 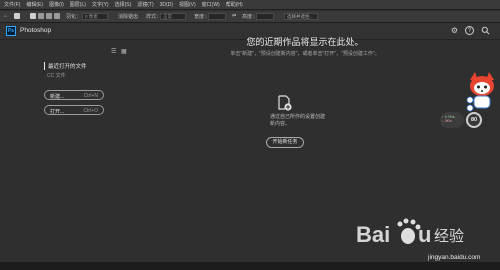 I want to click on new-button: 新建... Ctrl+N, so click(x=74, y=95).